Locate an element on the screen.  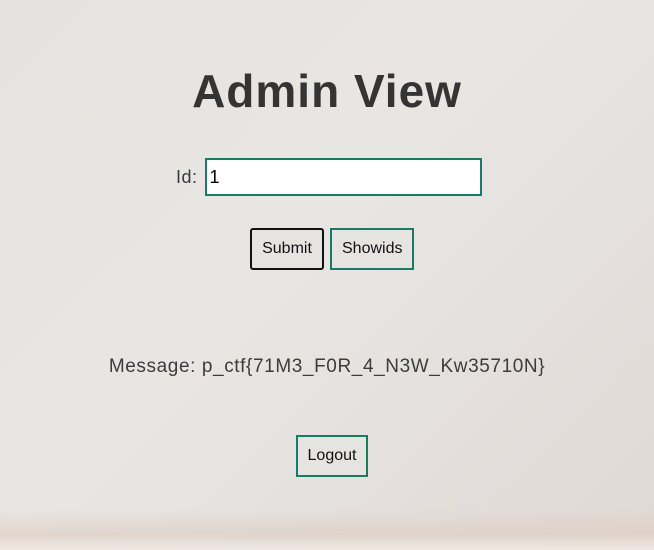
id-form-row: Id: is located at coordinates (329, 177).